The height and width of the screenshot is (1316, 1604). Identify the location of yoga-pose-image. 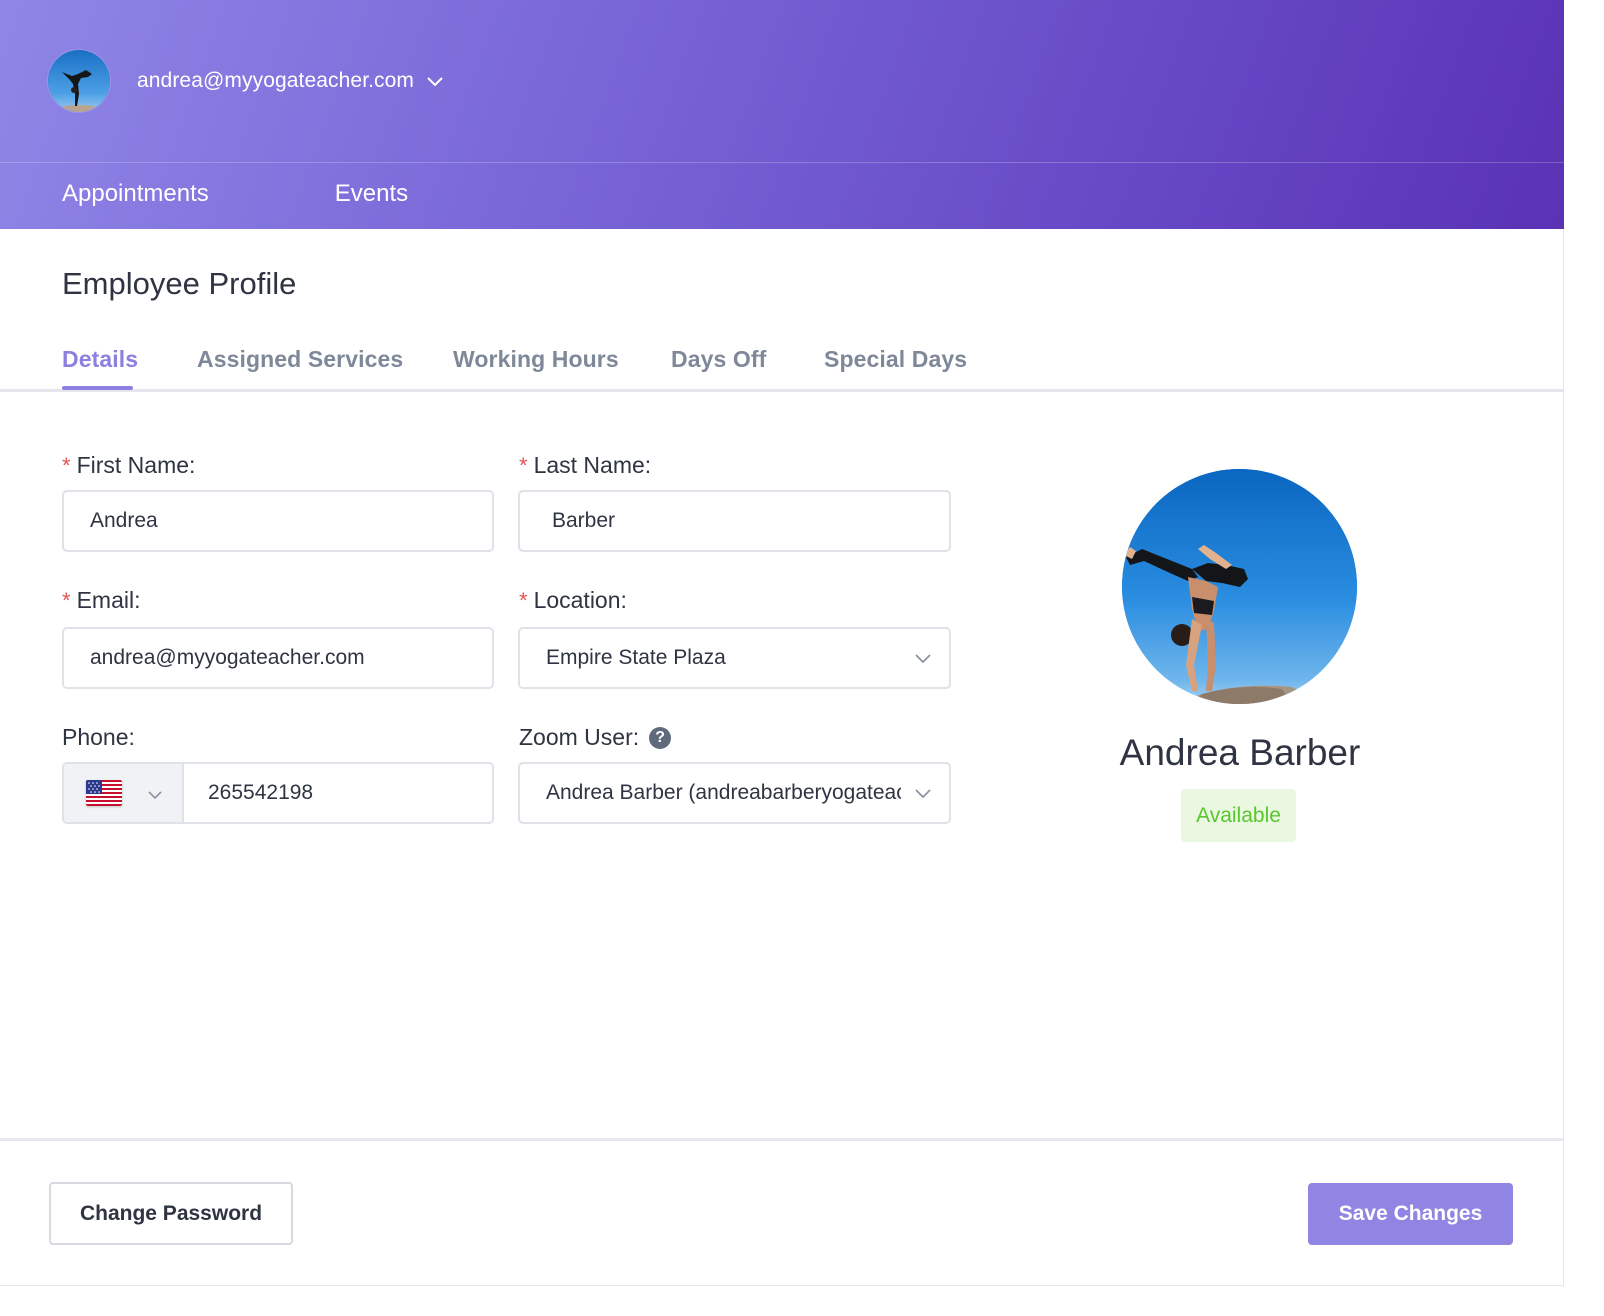
(79, 81).